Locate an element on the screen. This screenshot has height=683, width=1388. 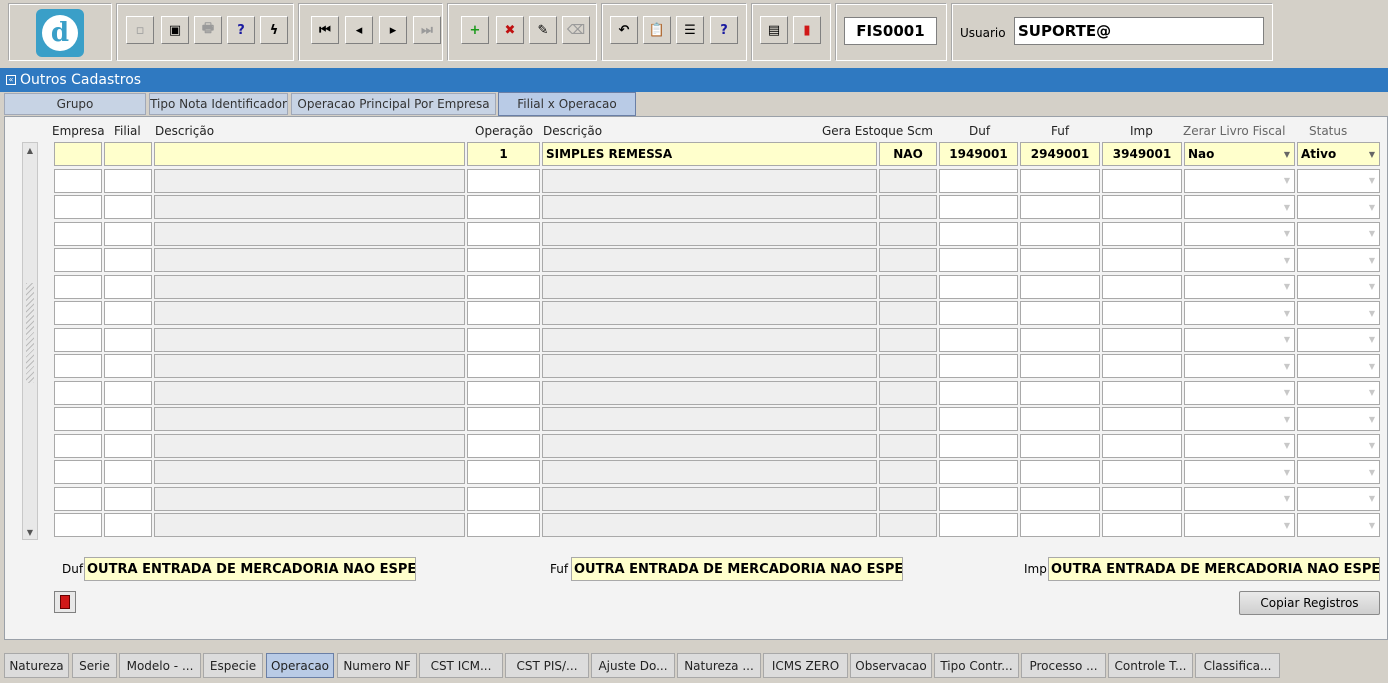
user-field: SUPORTE@ is located at coordinates (1139, 31).